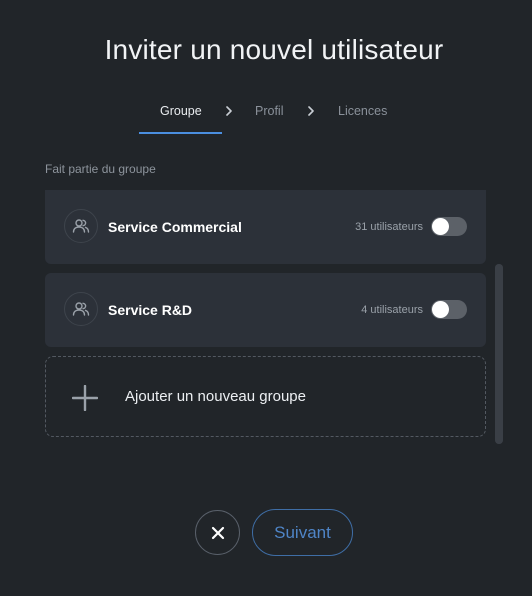 The width and height of the screenshot is (532, 596). I want to click on scrollbar-thumb, so click(499, 354).